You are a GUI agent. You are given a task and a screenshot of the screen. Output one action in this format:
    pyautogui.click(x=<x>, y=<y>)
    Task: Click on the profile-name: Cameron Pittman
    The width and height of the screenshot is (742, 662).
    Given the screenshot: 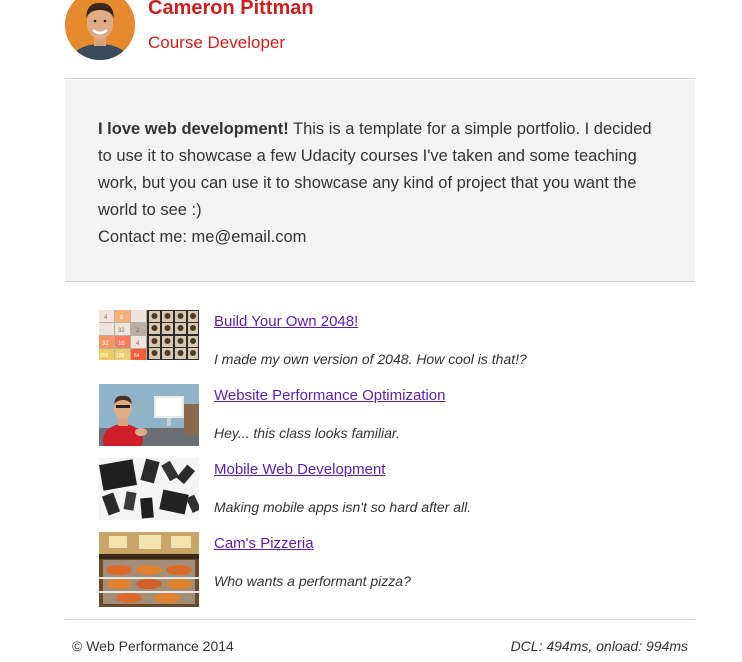 What is the action you would take?
    pyautogui.click(x=231, y=9)
    